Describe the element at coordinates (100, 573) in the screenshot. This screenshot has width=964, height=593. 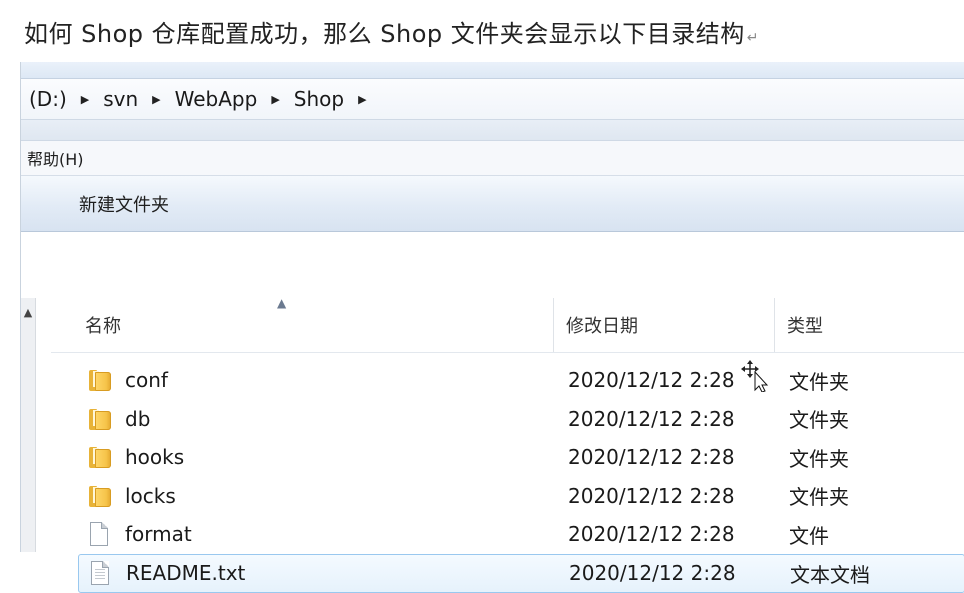
I see `text-file-icon` at that location.